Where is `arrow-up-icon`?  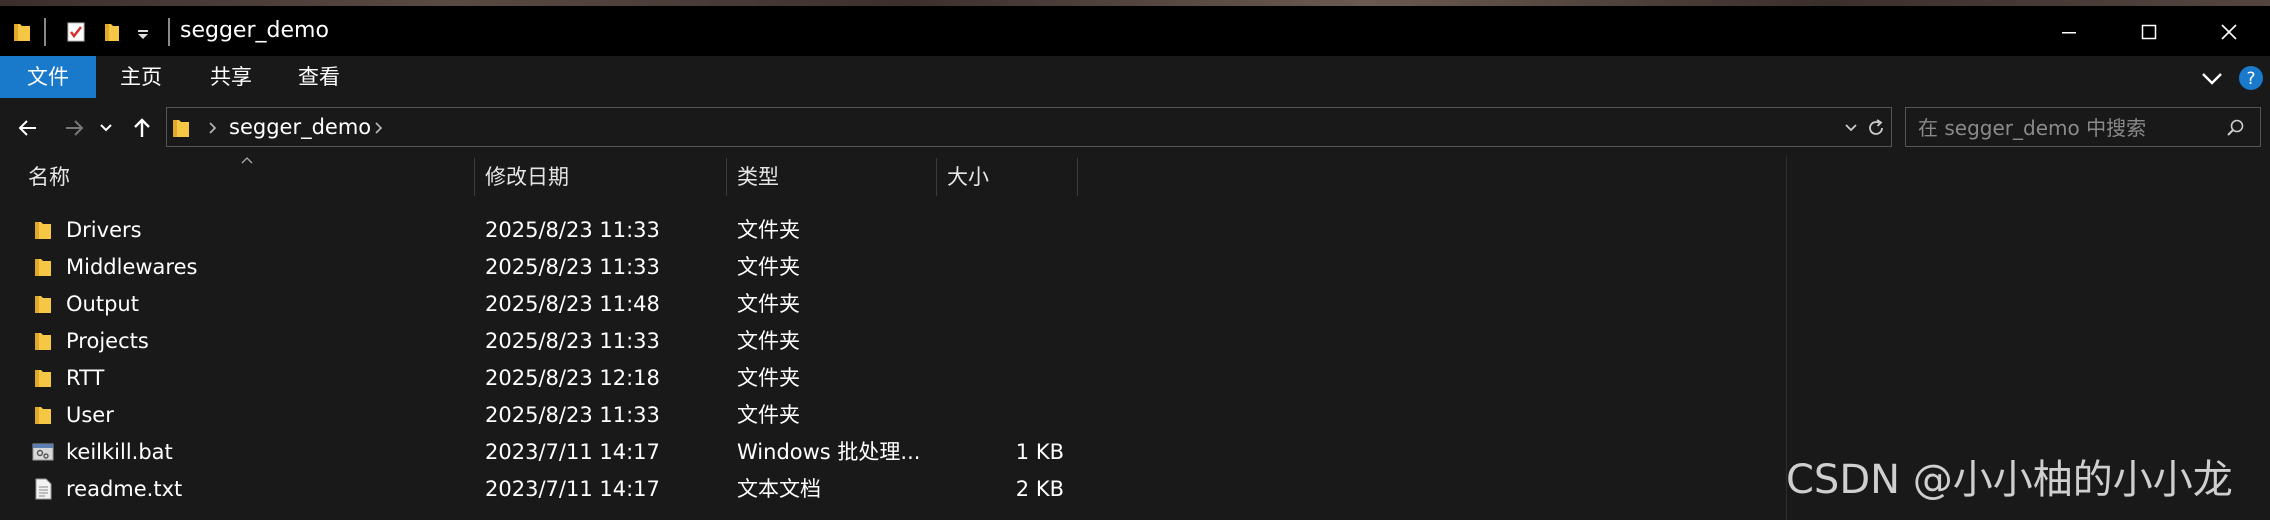 arrow-up-icon is located at coordinates (142, 127).